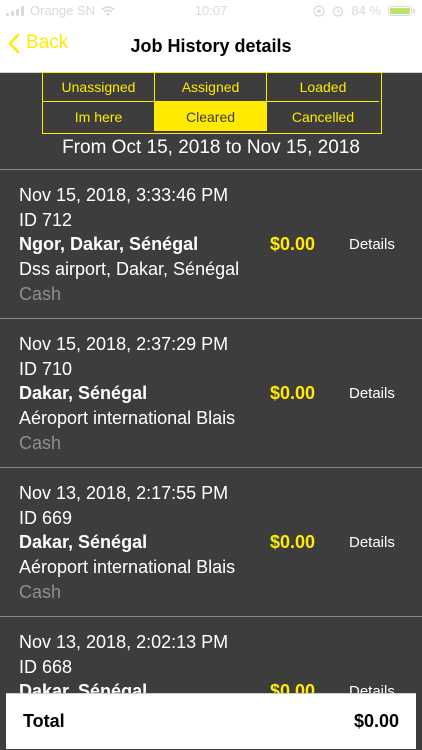  Describe the element at coordinates (99, 116) in the screenshot. I see `filter-im-here: Im here` at that location.